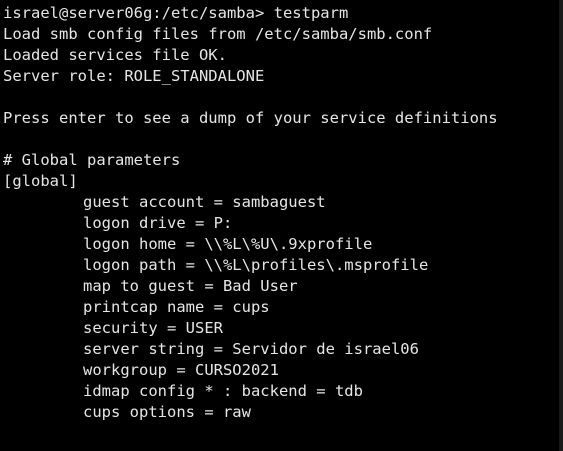  I want to click on config-param-line: cups options = raw, so click(167, 412).